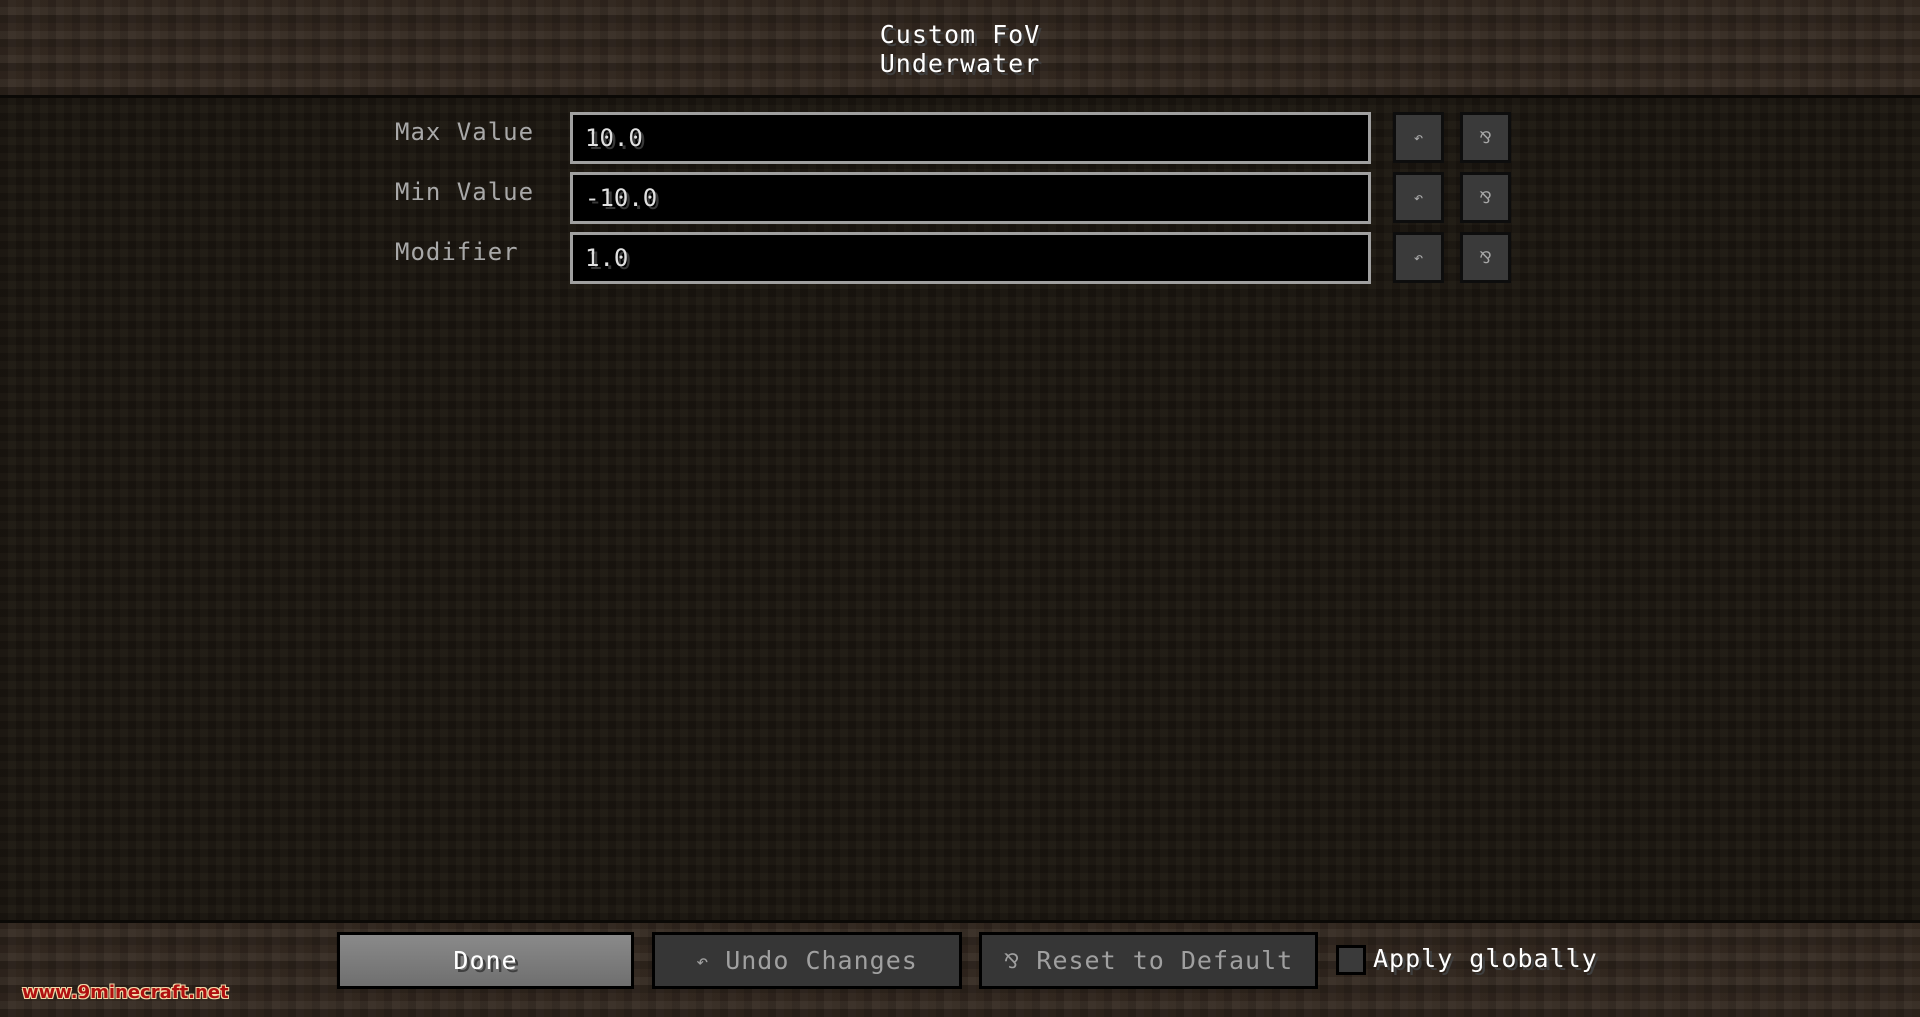  What do you see at coordinates (125, 992) in the screenshot?
I see `watermark: www.9minecraft.net` at bounding box center [125, 992].